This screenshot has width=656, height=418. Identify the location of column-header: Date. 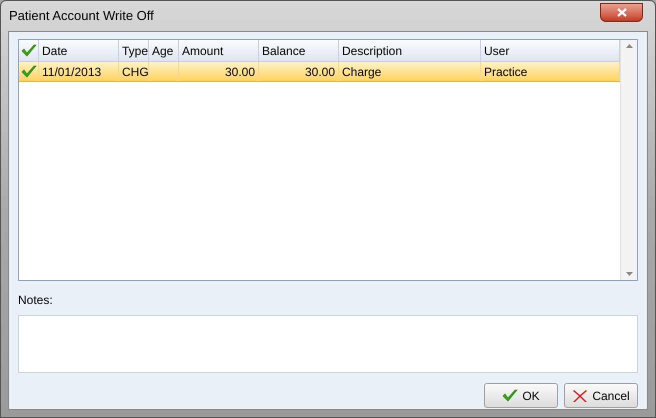
(79, 50).